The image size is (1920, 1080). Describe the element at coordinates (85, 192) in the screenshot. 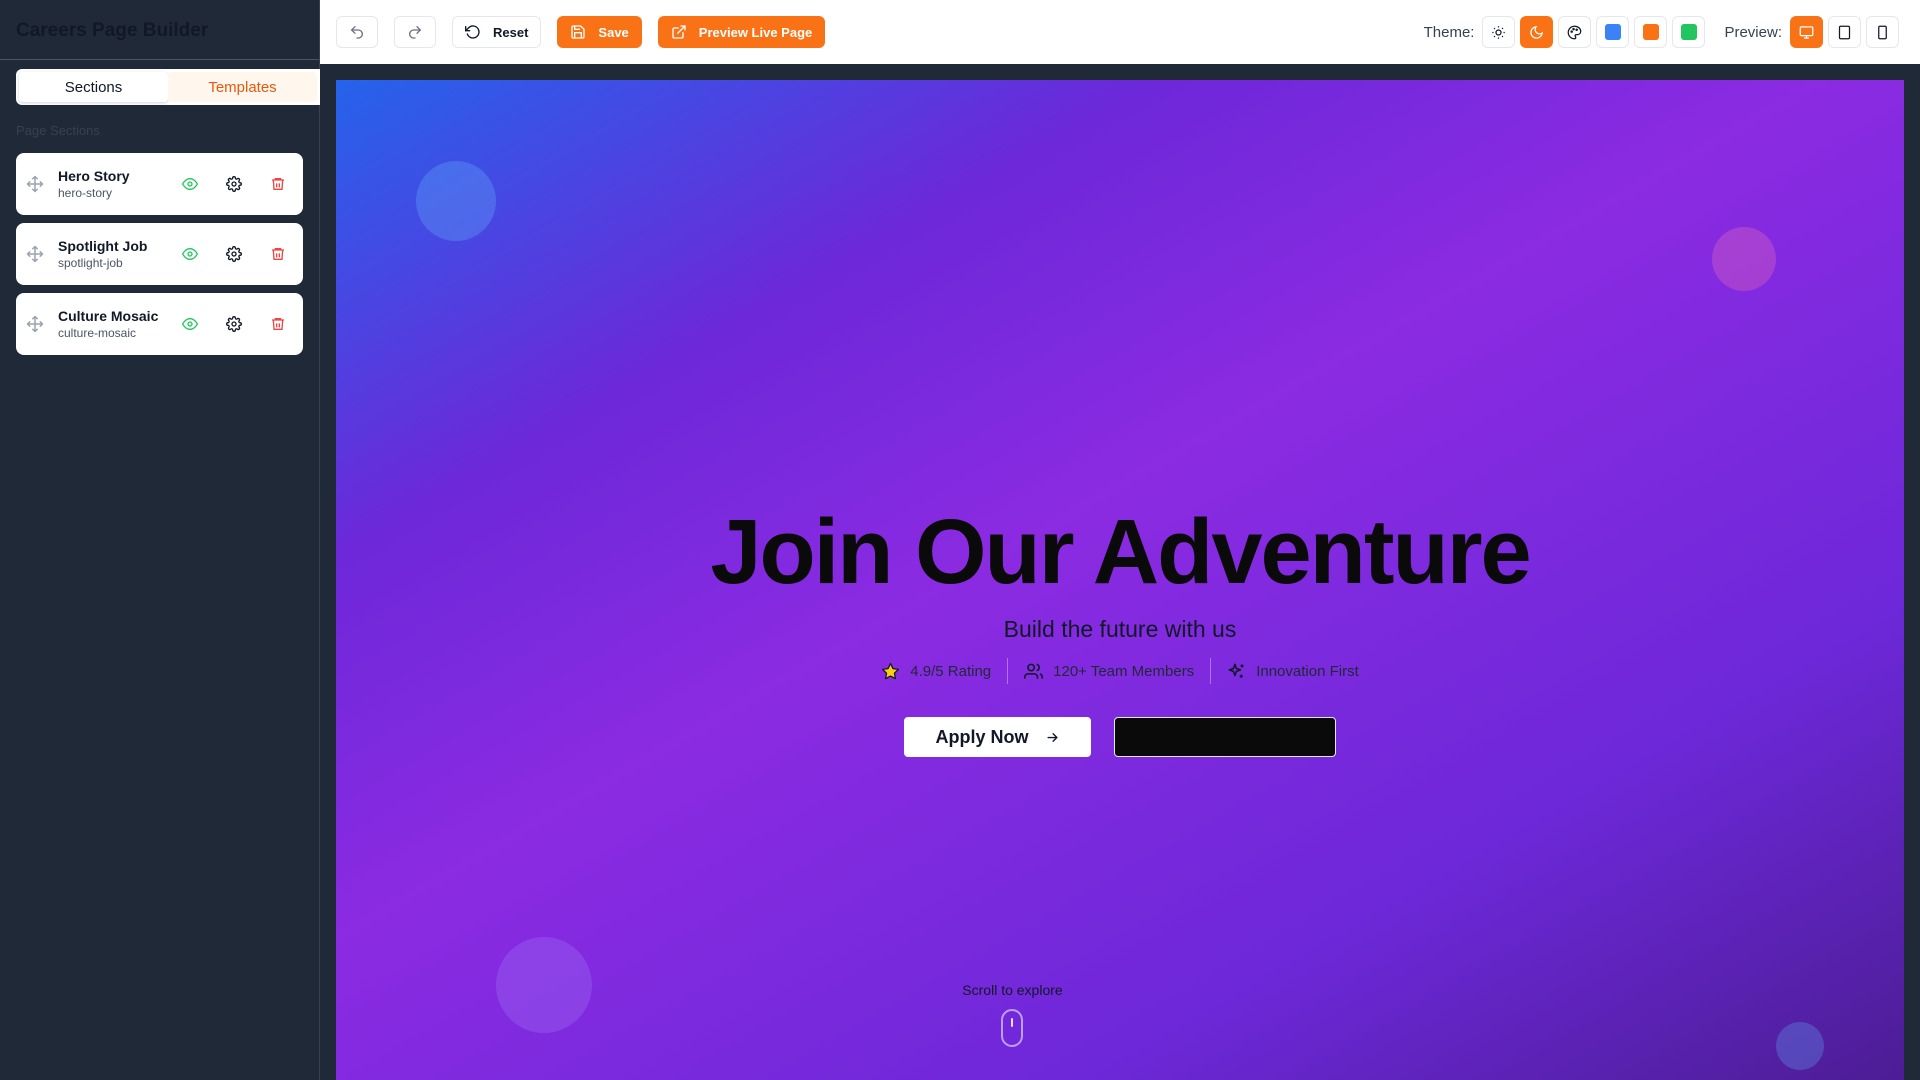

I see `section-slug: hero-story` at that location.